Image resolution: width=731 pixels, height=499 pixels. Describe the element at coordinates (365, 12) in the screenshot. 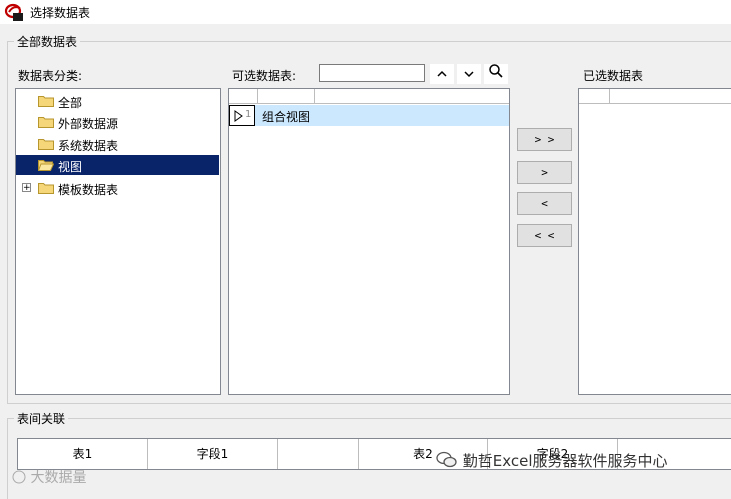

I see `title-bar: 选择数据表` at that location.